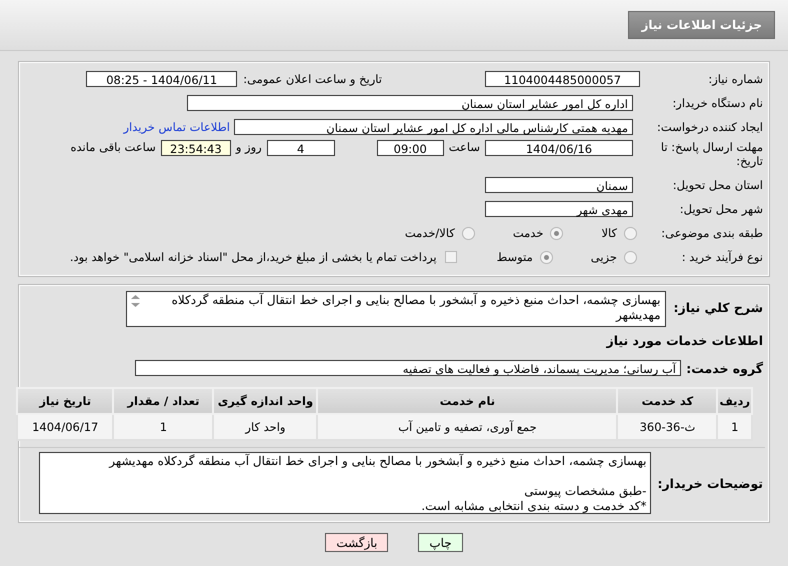 The width and height of the screenshot is (788, 566). I want to click on deadline-time-field: 09:00, so click(410, 148).